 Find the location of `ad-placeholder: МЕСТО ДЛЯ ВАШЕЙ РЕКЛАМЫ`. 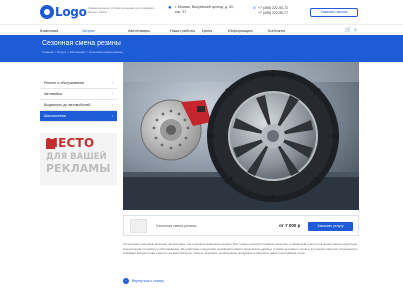

ad-placeholder: МЕСТО ДЛЯ ВАШЕЙ РЕКЛАМЫ is located at coordinates (78, 159).